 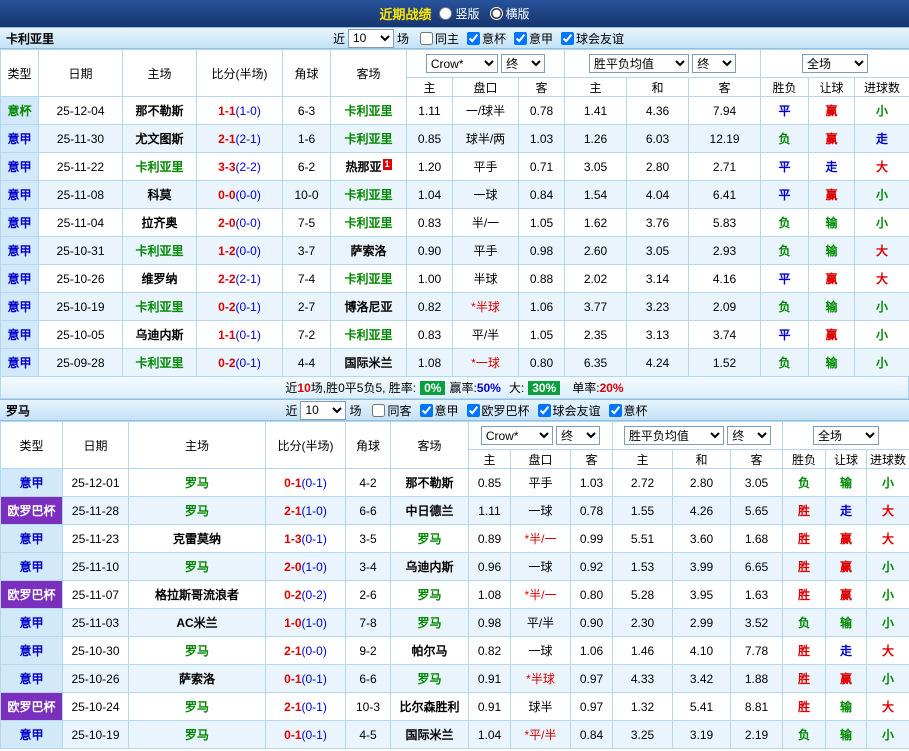 I want to click on away-team: 那不勒斯, so click(x=429, y=483).